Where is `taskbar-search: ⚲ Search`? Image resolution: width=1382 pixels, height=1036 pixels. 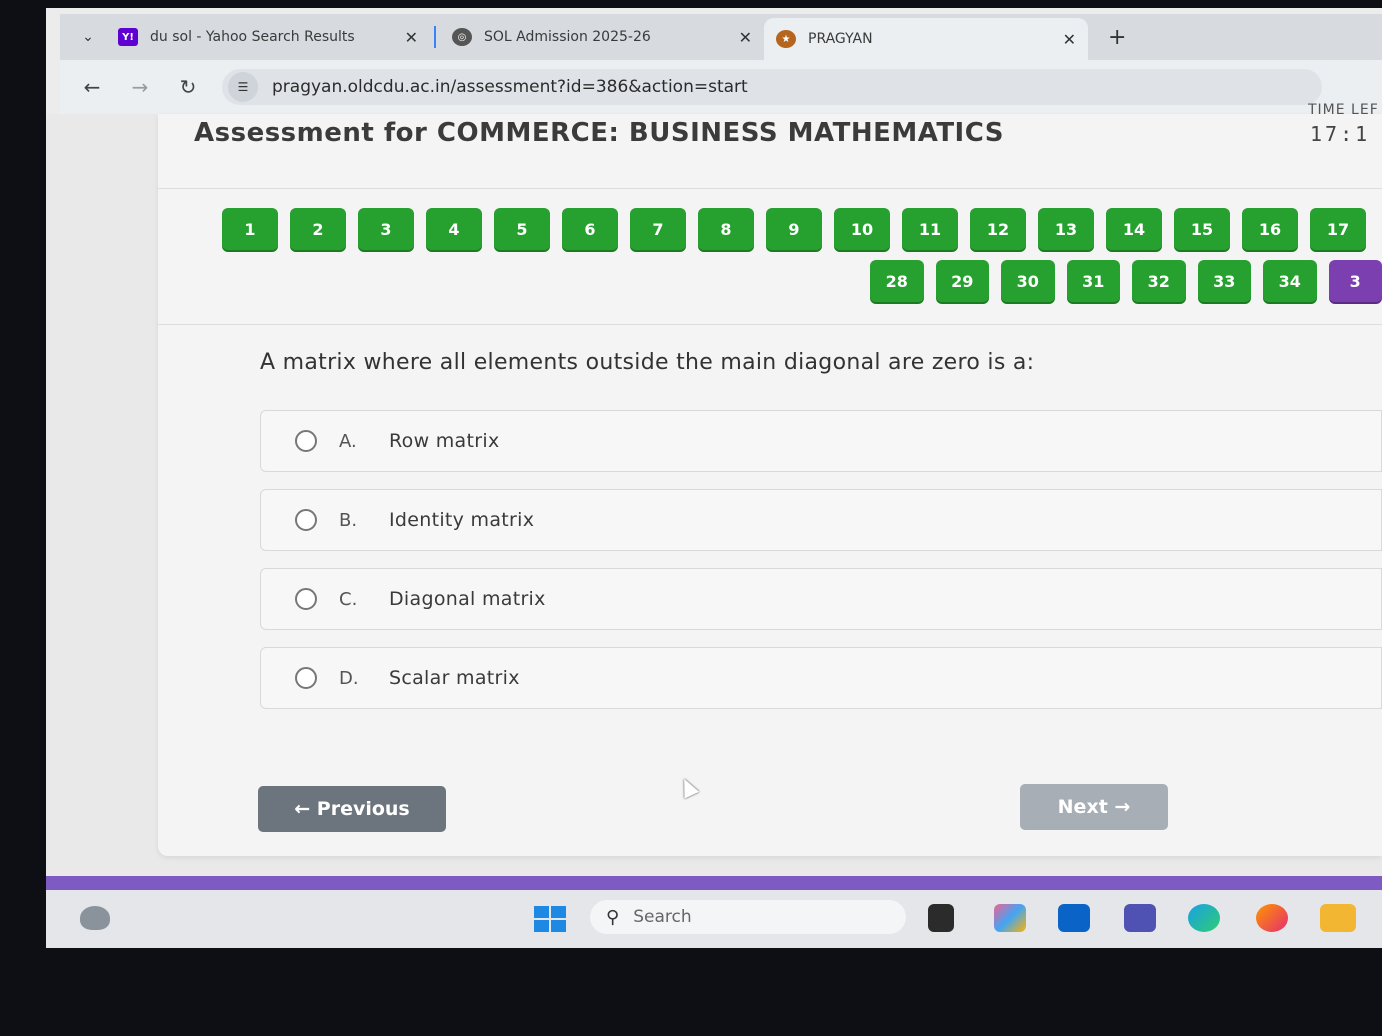
taskbar-search: ⚲ Search is located at coordinates (748, 917).